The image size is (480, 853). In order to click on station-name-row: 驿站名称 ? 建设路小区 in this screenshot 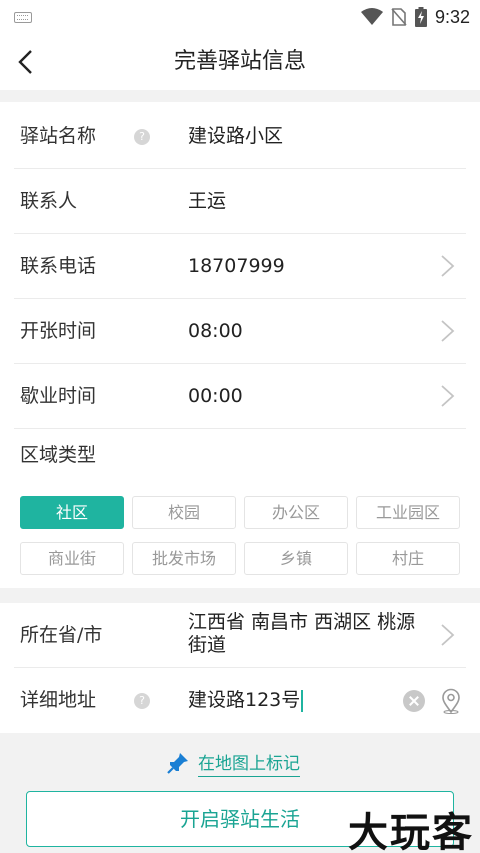, I will do `click(240, 136)`.